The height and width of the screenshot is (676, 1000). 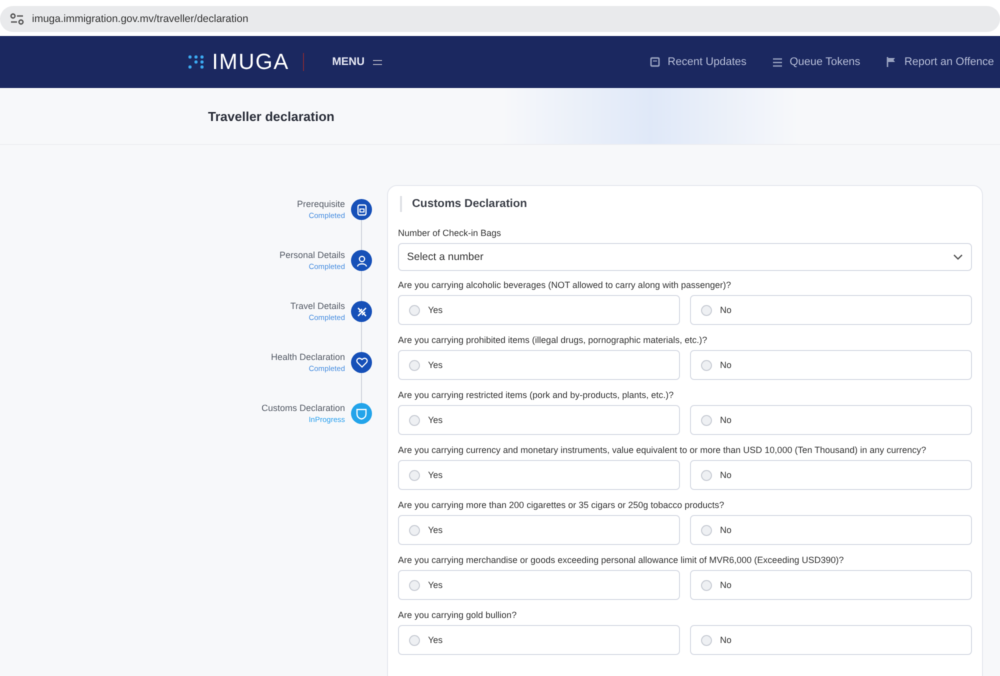 What do you see at coordinates (500, 19) in the screenshot?
I see `address-bar: imuga.immigration.gov.mv/traveller/declaration` at bounding box center [500, 19].